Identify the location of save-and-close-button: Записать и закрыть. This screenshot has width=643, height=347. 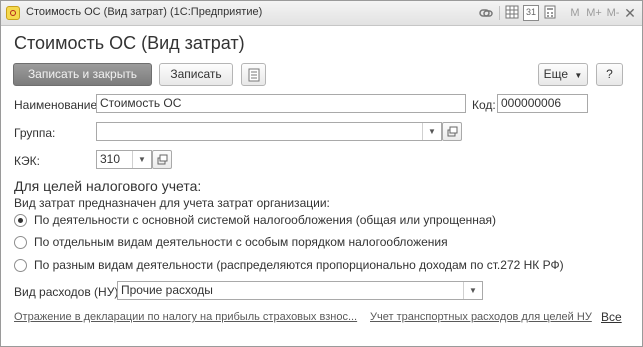
(82, 74).